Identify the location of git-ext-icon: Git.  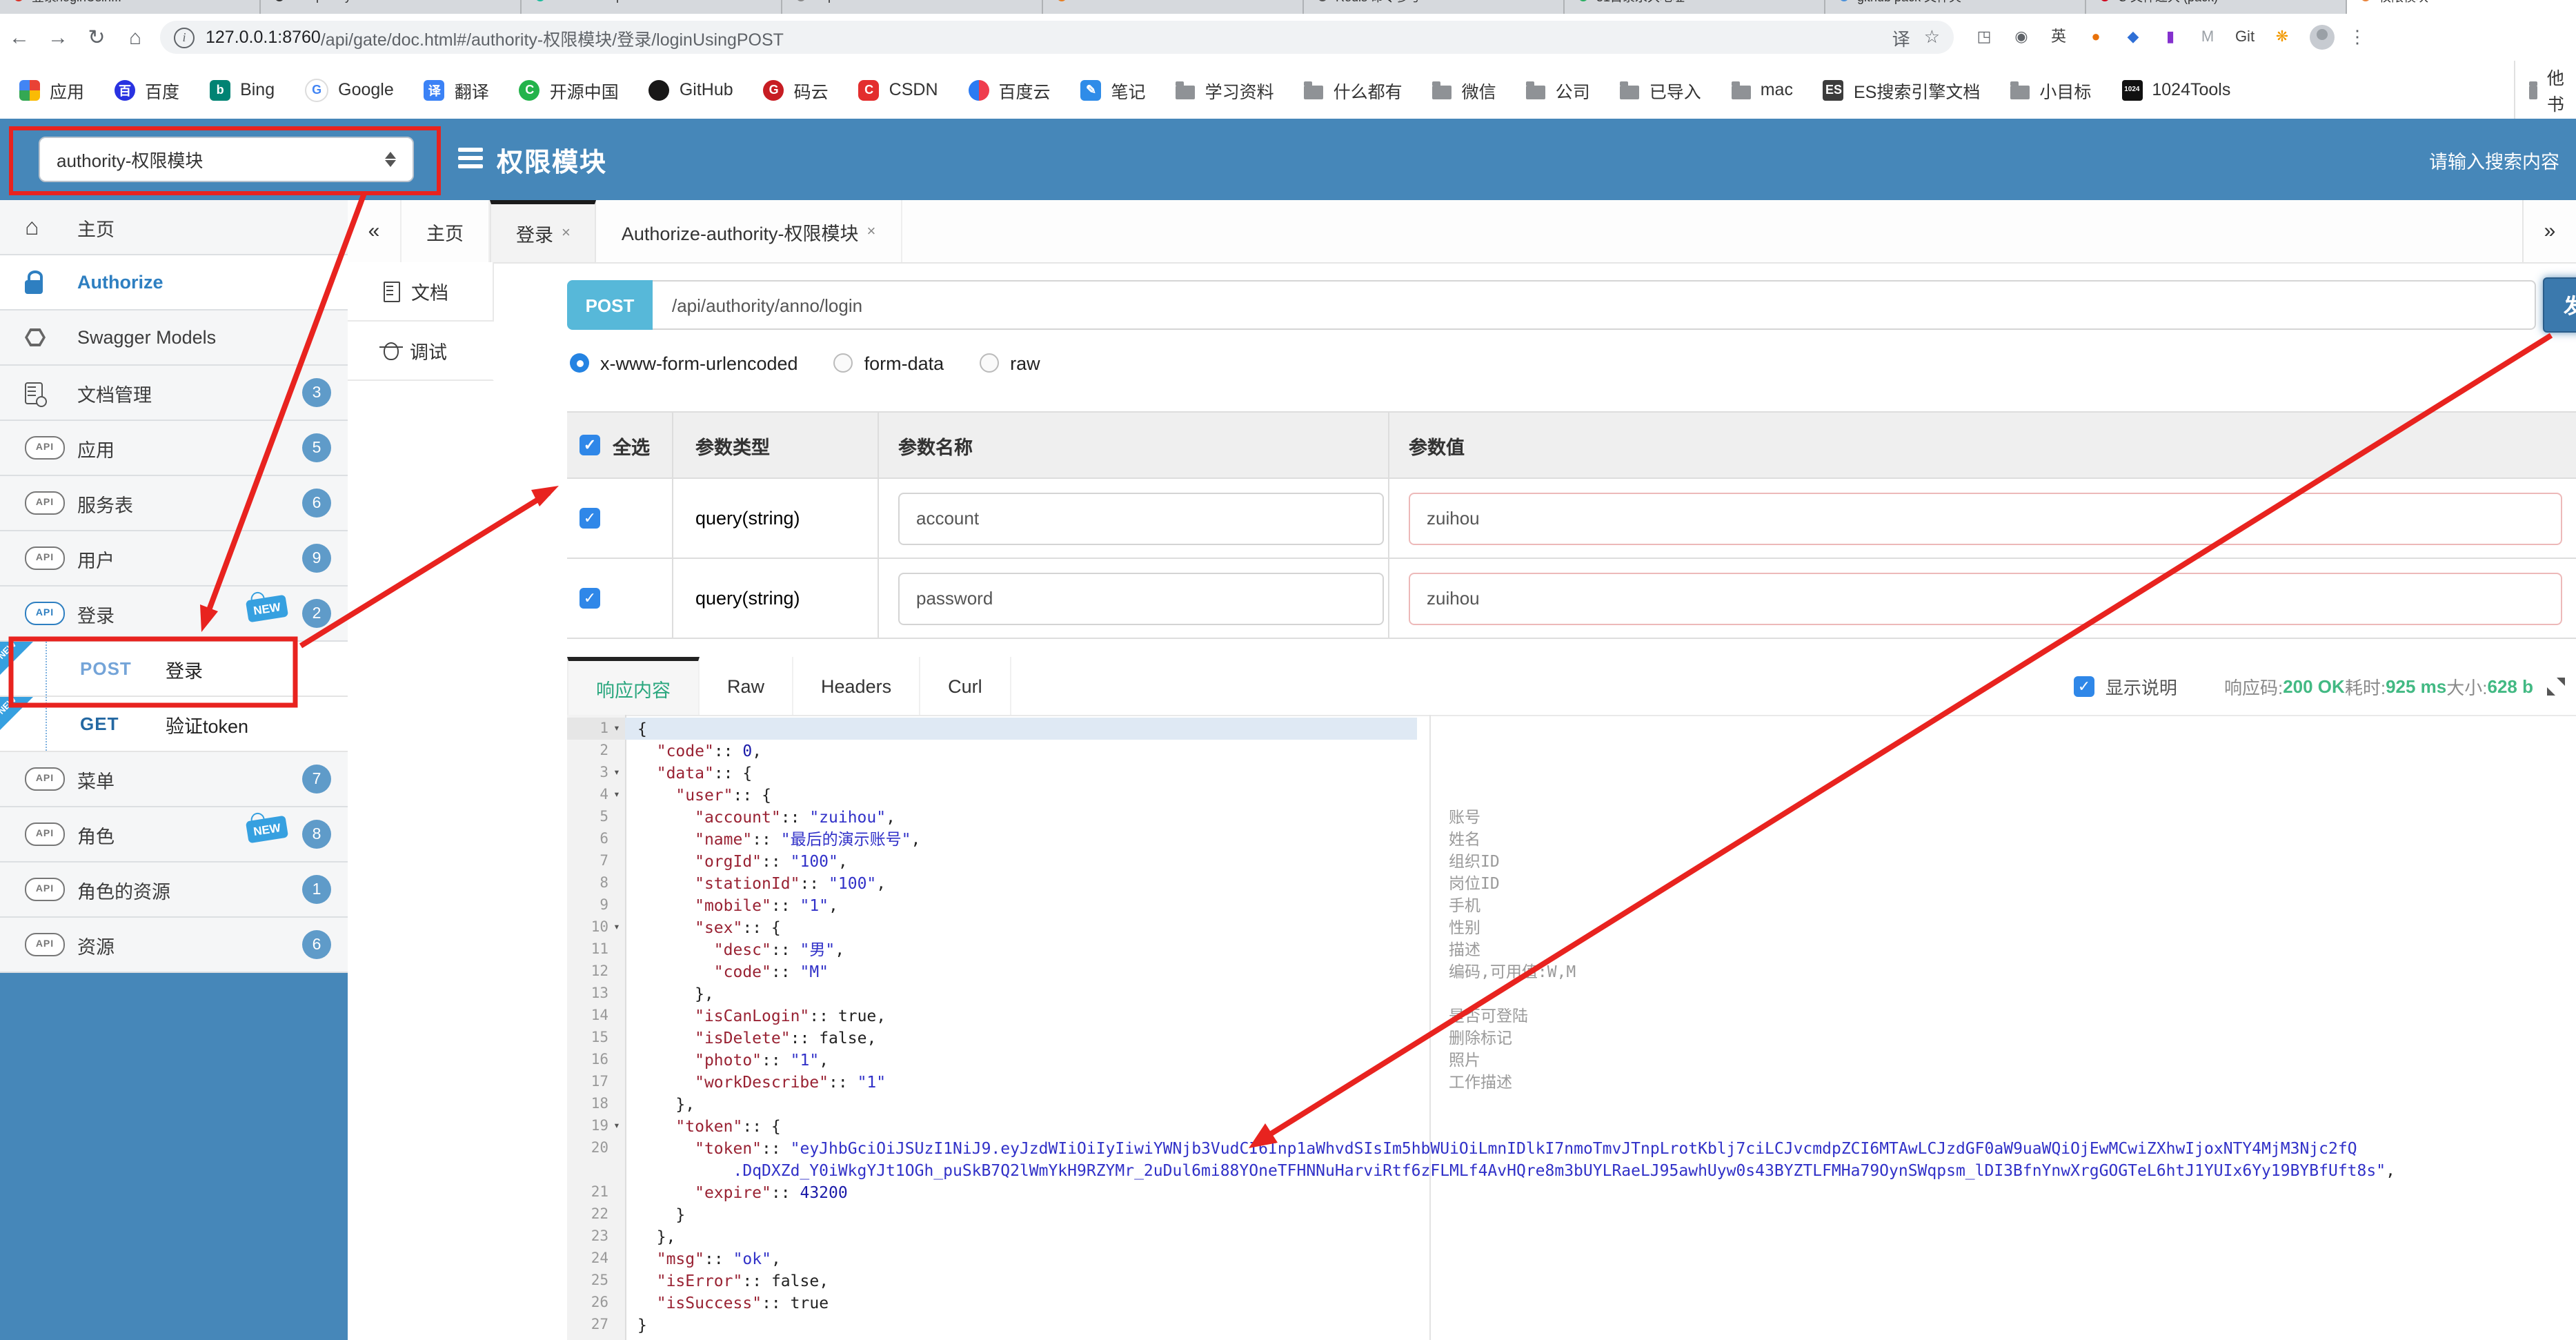
(2245, 37).